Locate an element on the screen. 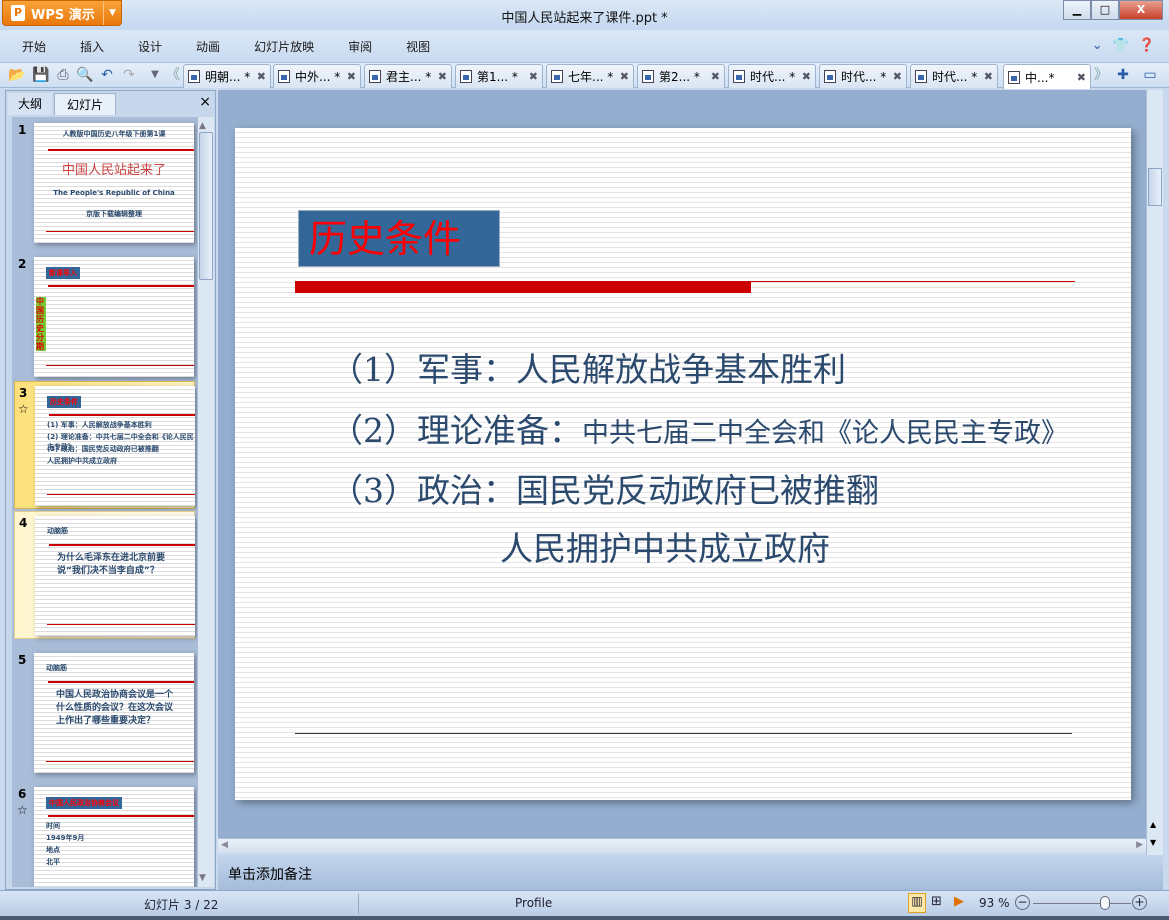 Image resolution: width=1169 pixels, height=920 pixels. doc-tab: 第2... * ✖ is located at coordinates (681, 76).